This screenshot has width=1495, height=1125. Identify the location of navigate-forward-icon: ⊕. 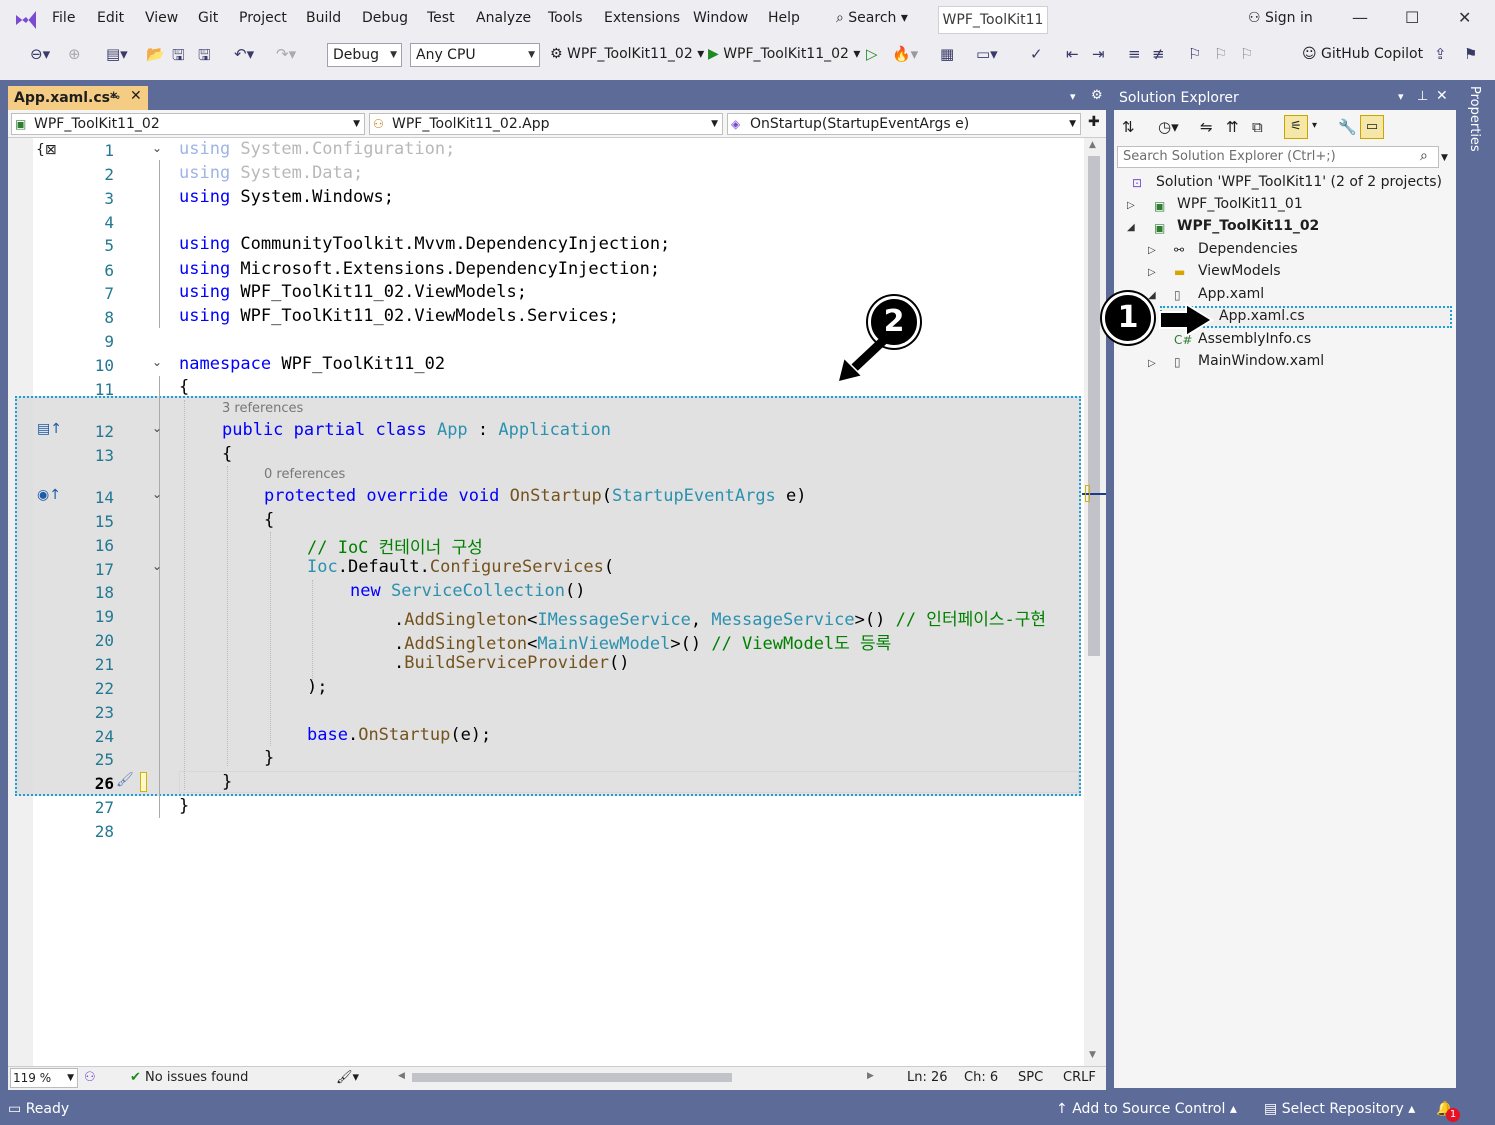
(74, 54).